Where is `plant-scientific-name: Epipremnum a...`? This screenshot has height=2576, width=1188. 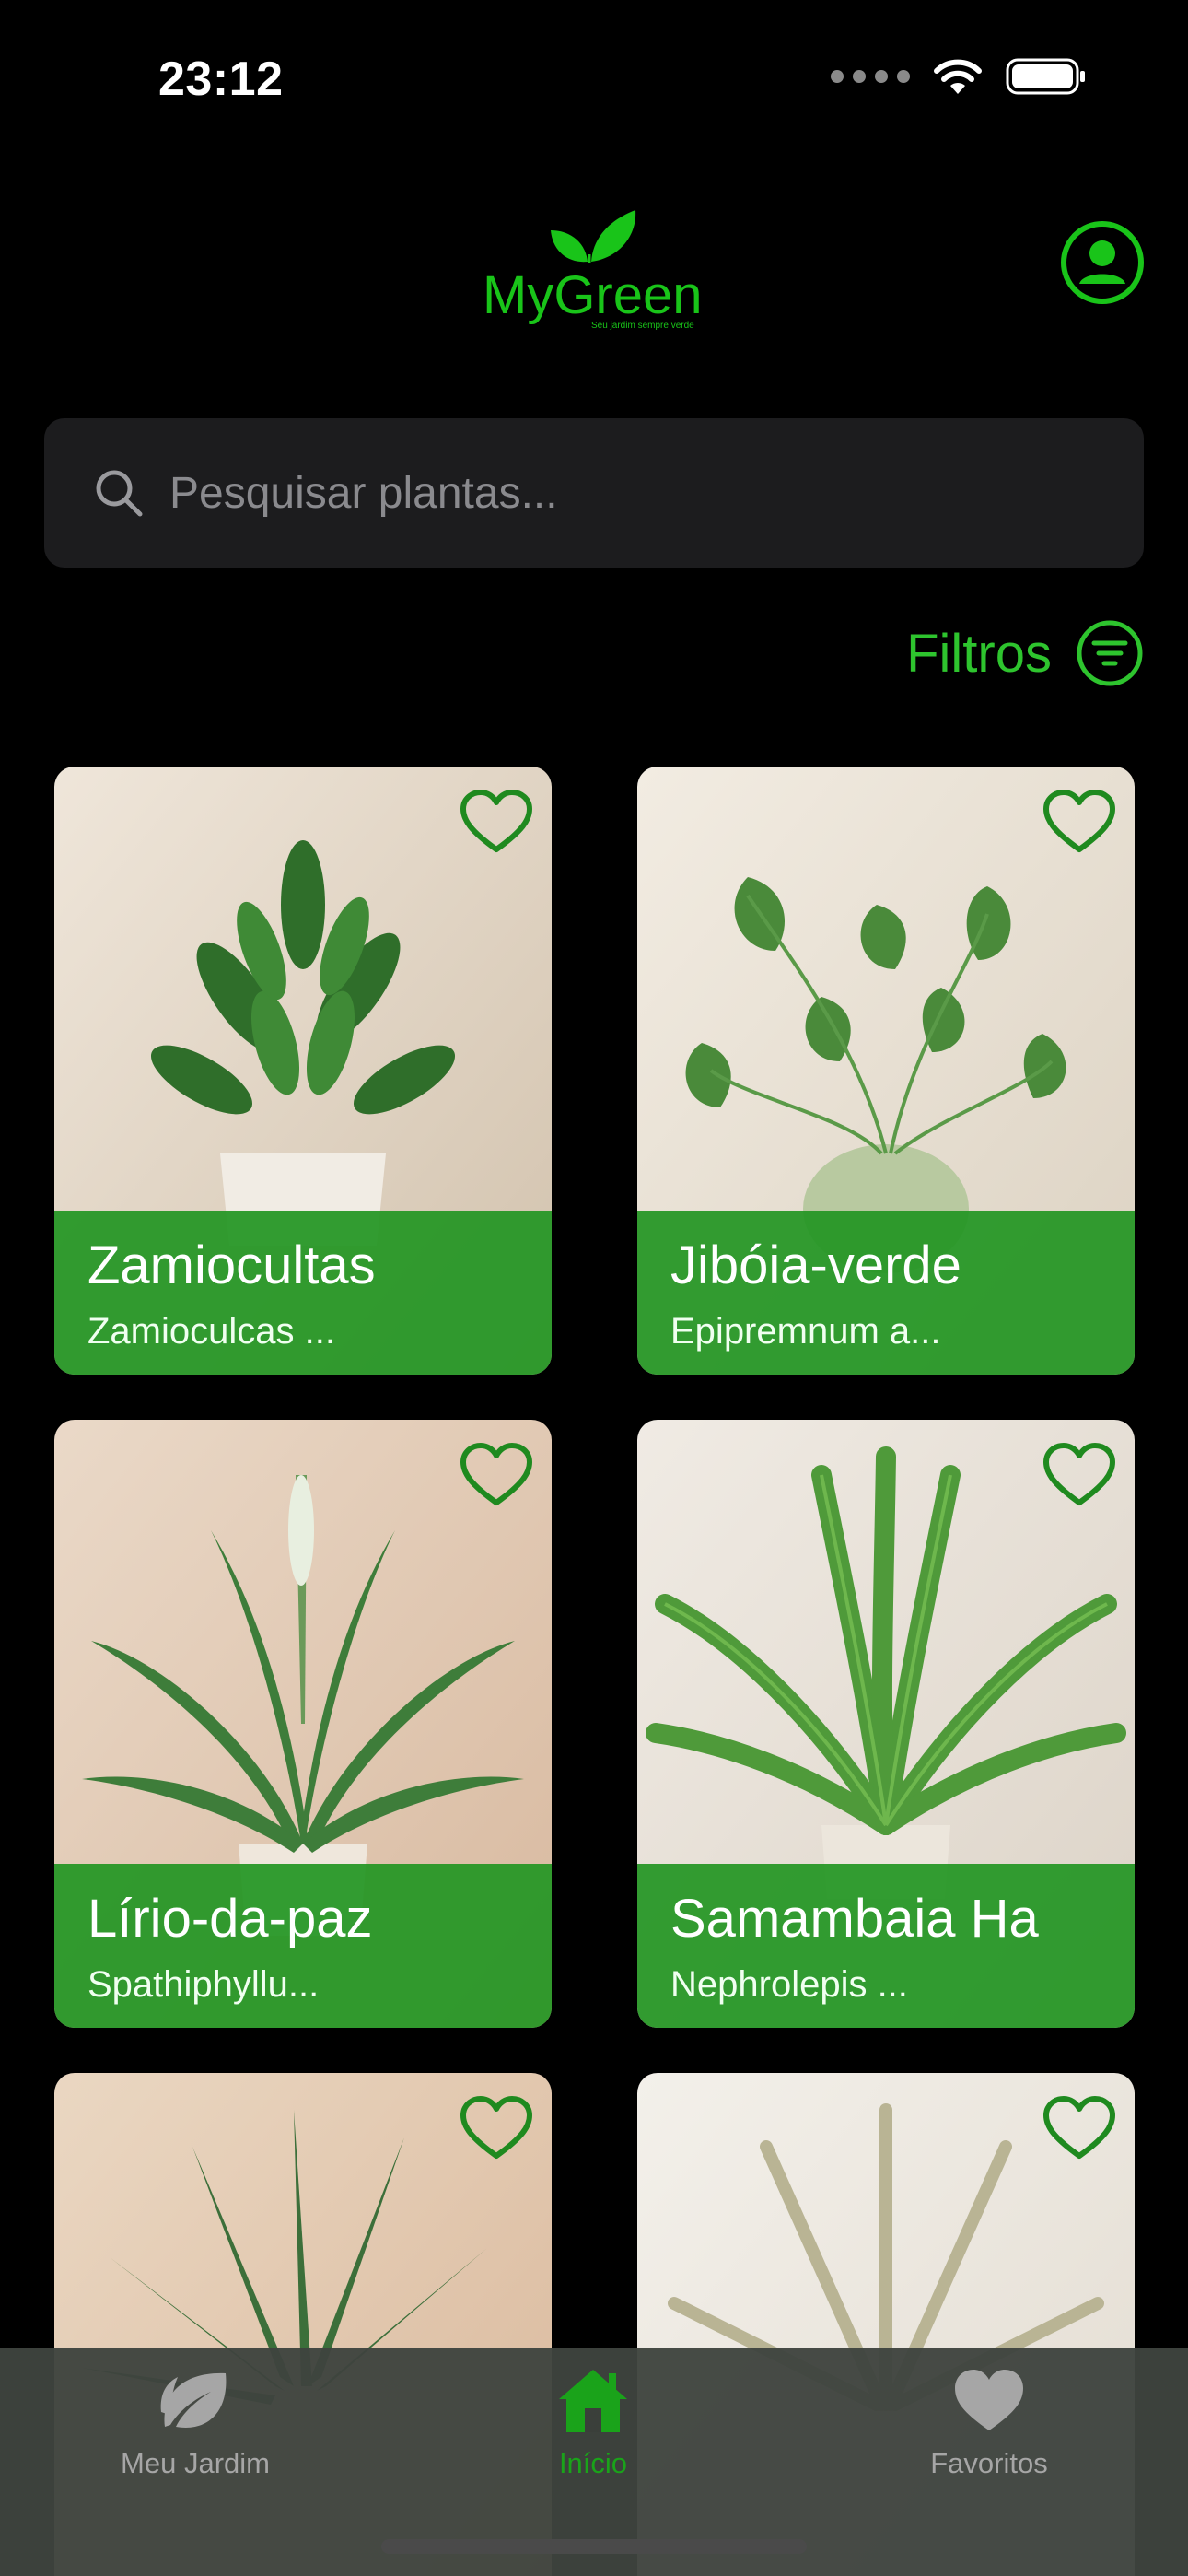
plant-scientific-name: Epipremnum a... is located at coordinates (805, 1331).